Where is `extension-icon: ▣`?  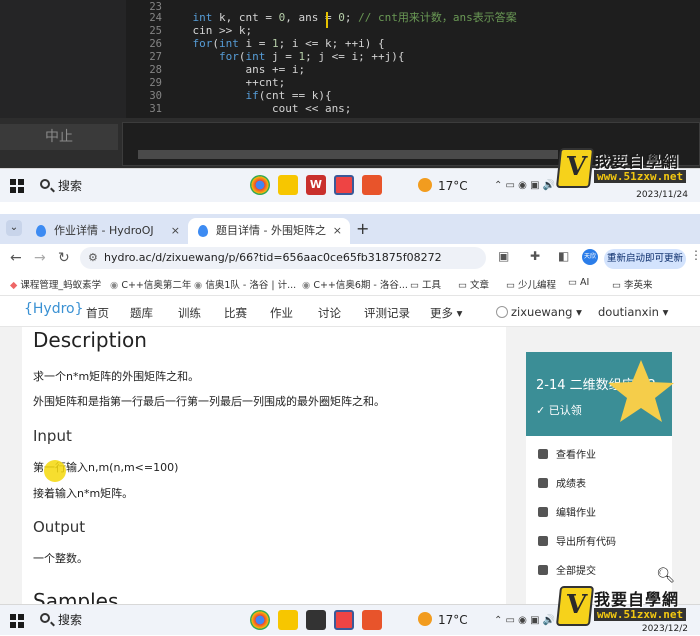
extension-icon: ▣ is located at coordinates (503, 256).